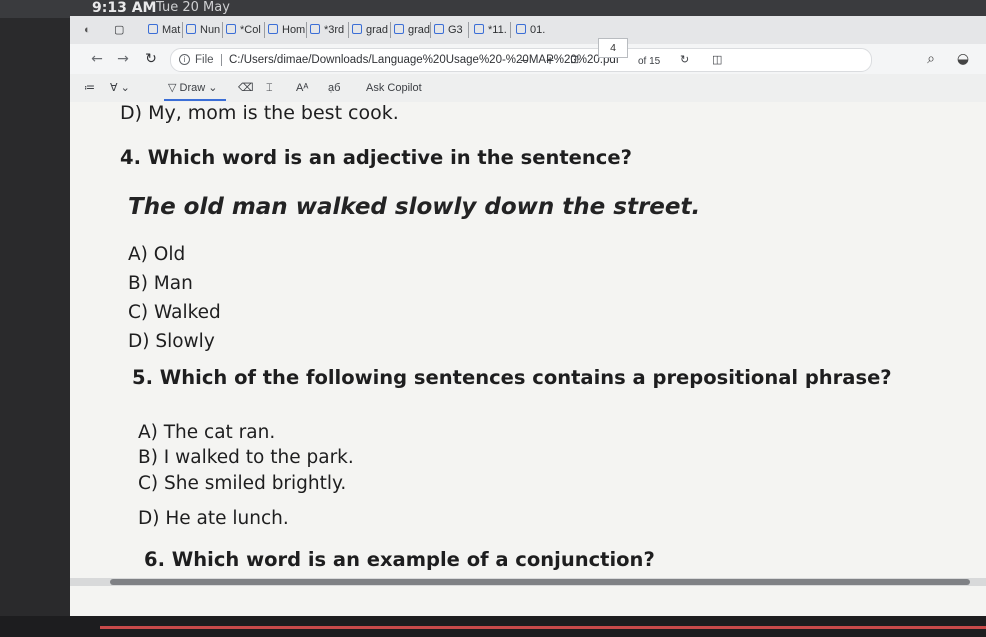 The height and width of the screenshot is (637, 986). I want to click on url-divider, so click(221, 60).